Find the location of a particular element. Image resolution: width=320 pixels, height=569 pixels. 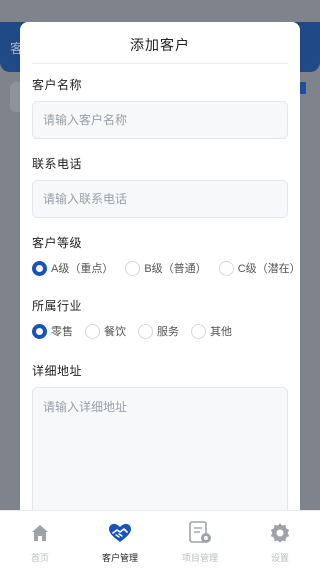

industry-option-other: 其他 is located at coordinates (211, 331).